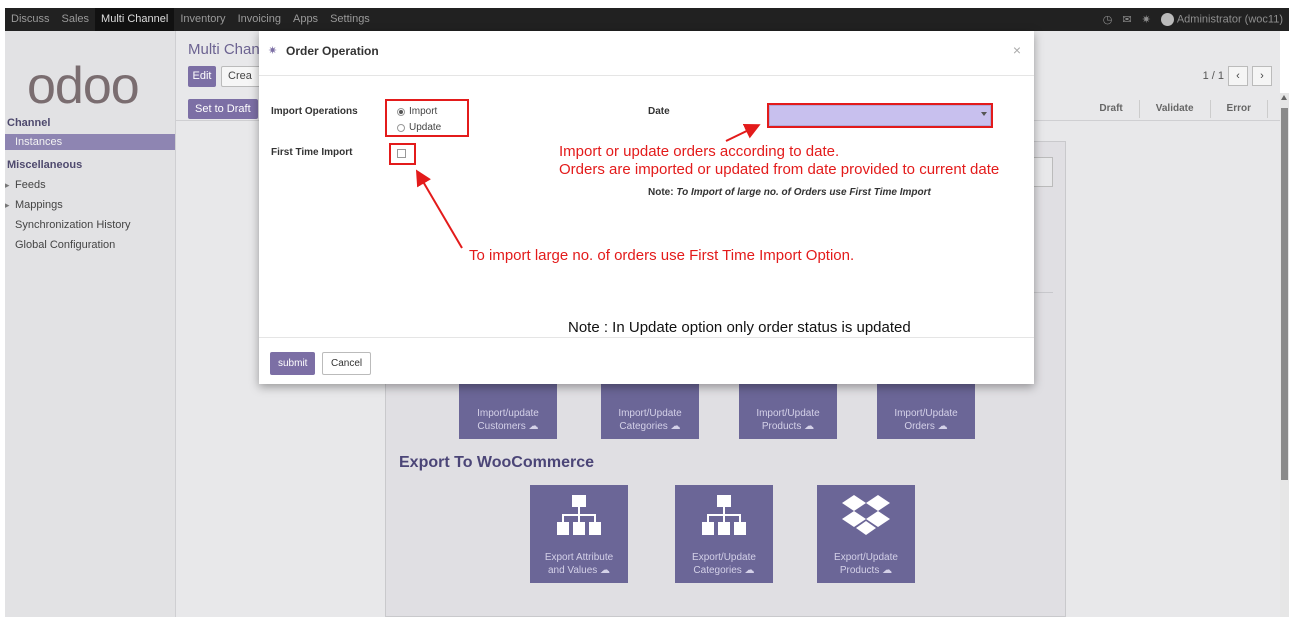  Describe the element at coordinates (646, 360) in the screenshot. I see `dialog-footer: submit Cancel` at that location.